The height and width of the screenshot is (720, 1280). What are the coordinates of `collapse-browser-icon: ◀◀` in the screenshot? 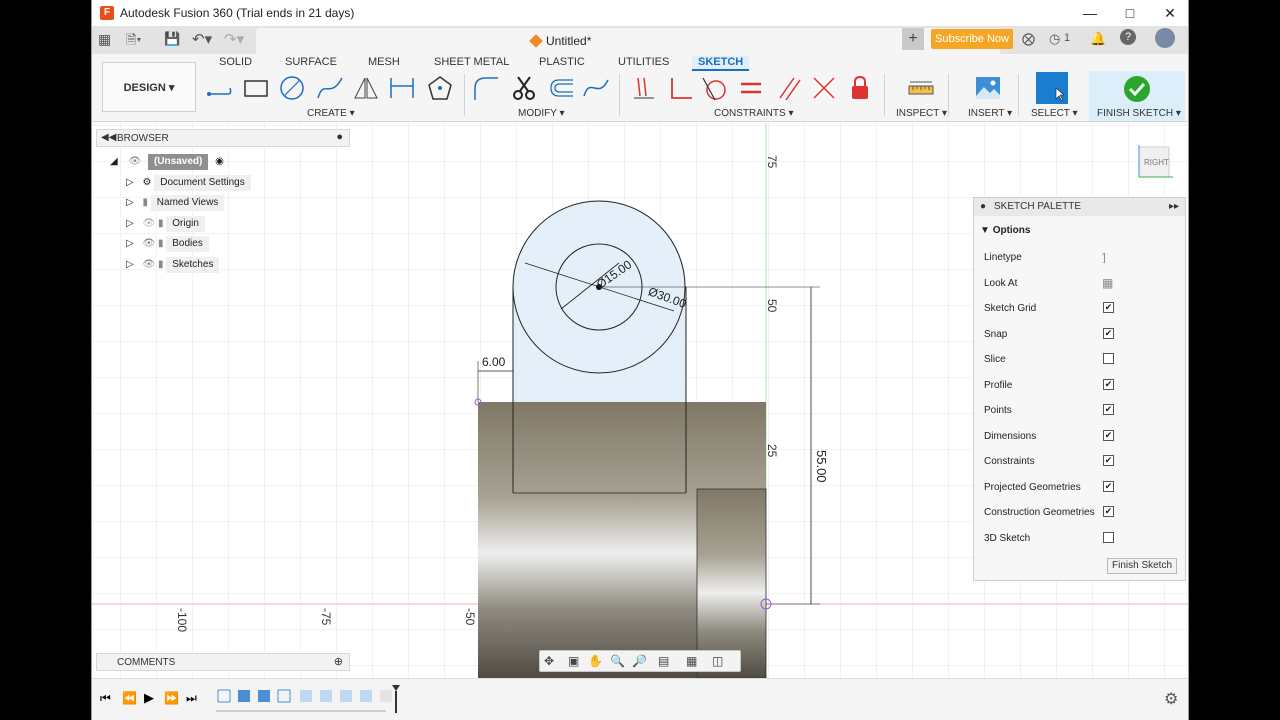 It's located at (108, 137).